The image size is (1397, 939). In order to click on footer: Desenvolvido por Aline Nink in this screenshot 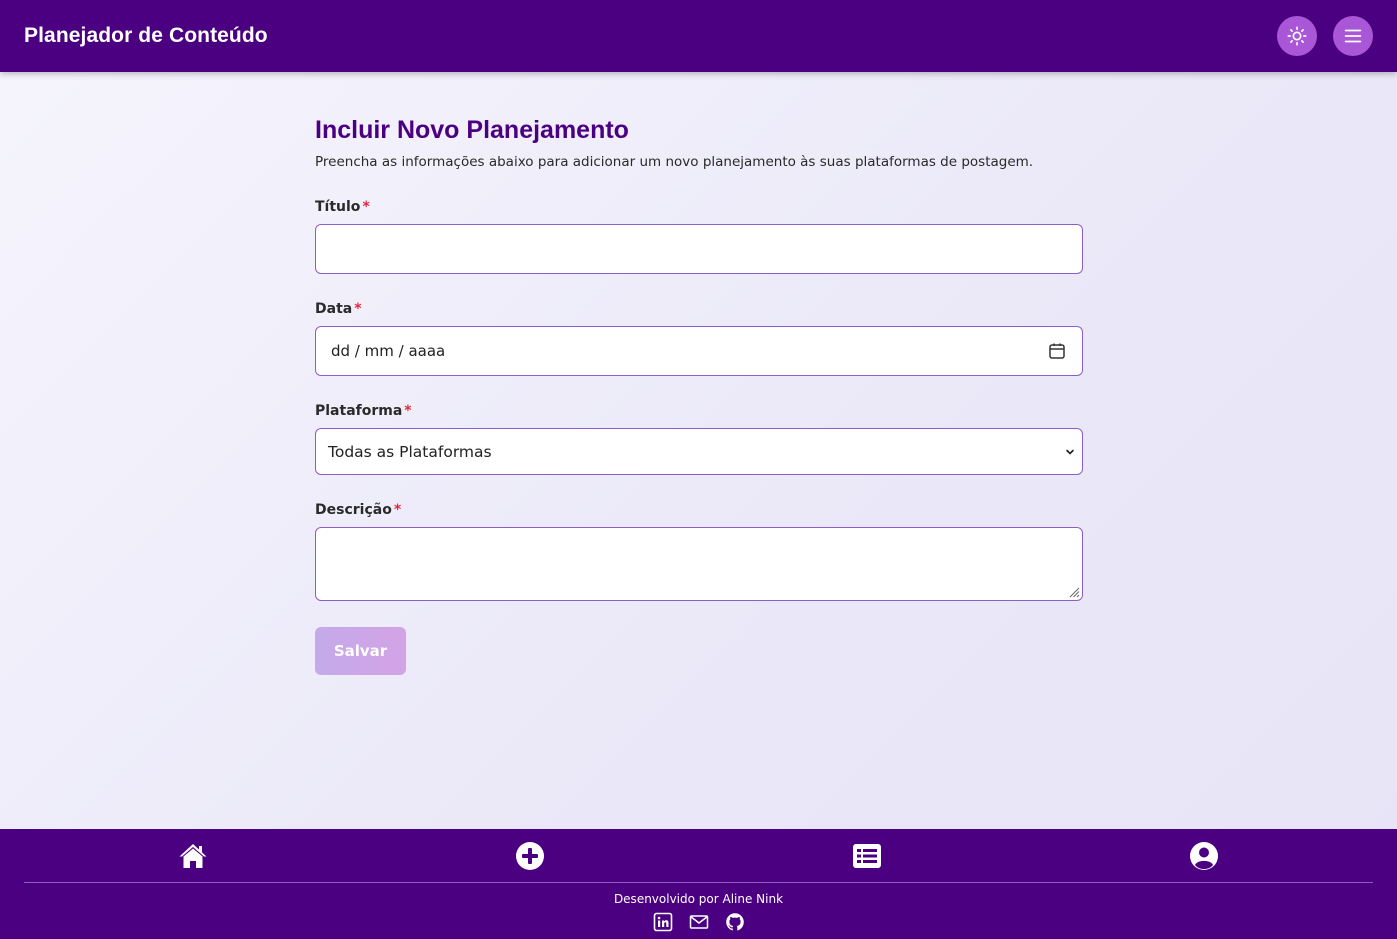, I will do `click(698, 884)`.